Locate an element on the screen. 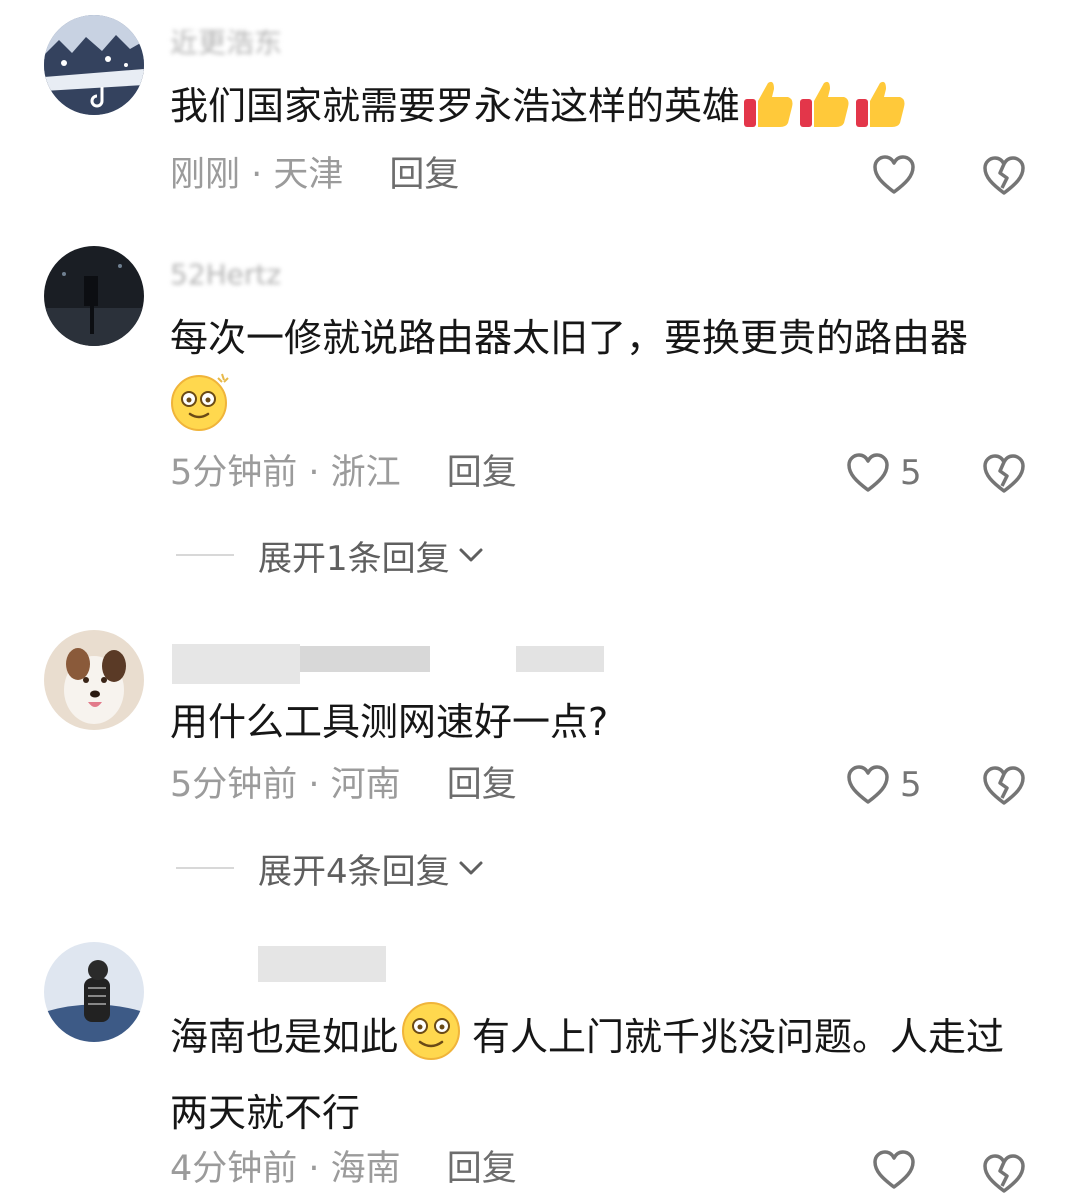 Image resolution: width=1080 pixels, height=1197 pixels. comment-location: 海南 is located at coordinates (365, 1169).